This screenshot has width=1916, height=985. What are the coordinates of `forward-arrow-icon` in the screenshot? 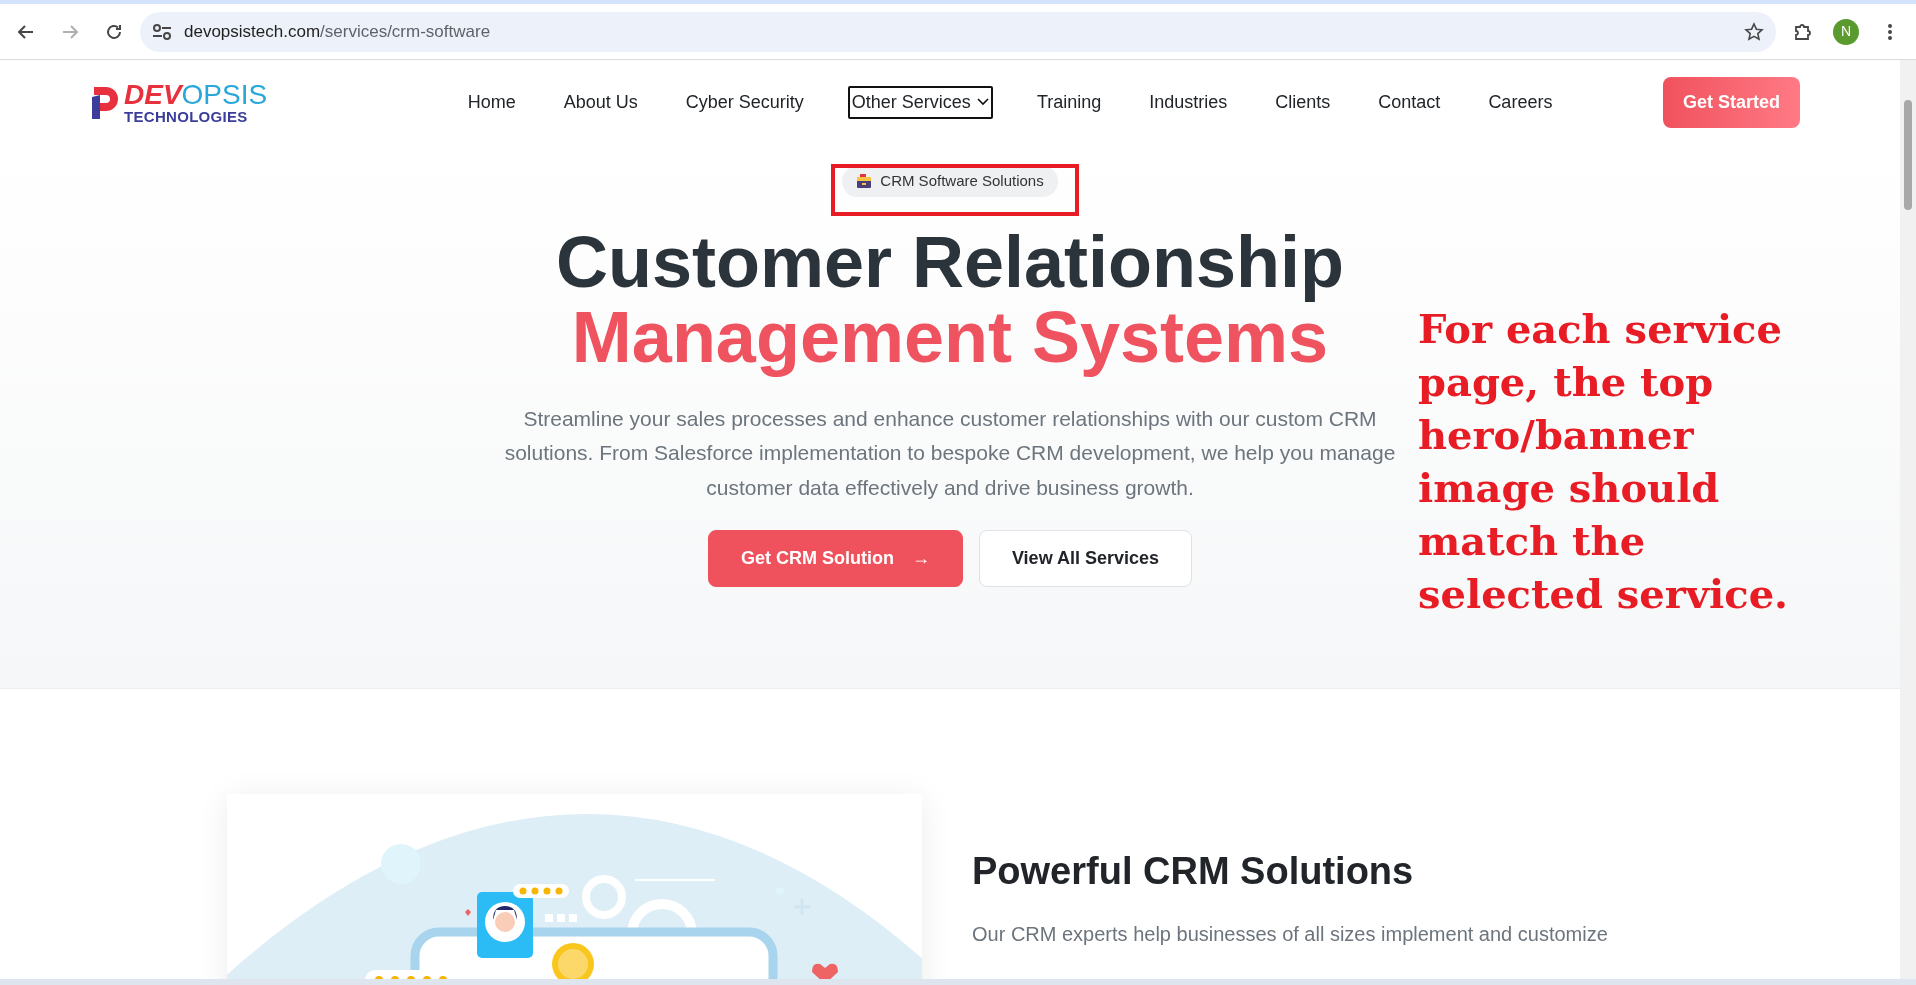 It's located at (70, 31).